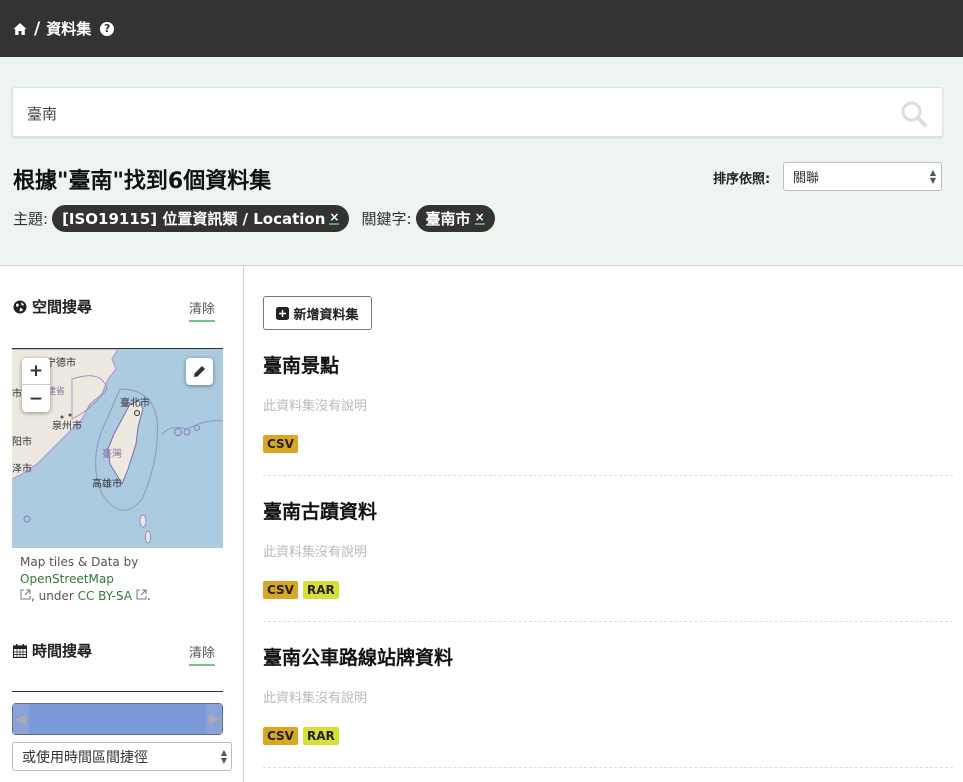 This screenshot has width=963, height=782. I want to click on map-label-fragment: 泽市, so click(22, 468).